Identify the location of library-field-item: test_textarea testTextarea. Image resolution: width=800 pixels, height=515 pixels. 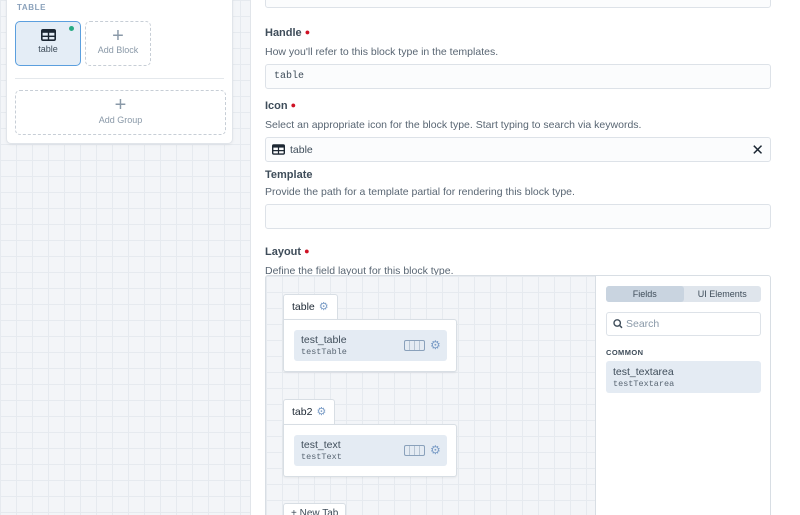
(683, 377).